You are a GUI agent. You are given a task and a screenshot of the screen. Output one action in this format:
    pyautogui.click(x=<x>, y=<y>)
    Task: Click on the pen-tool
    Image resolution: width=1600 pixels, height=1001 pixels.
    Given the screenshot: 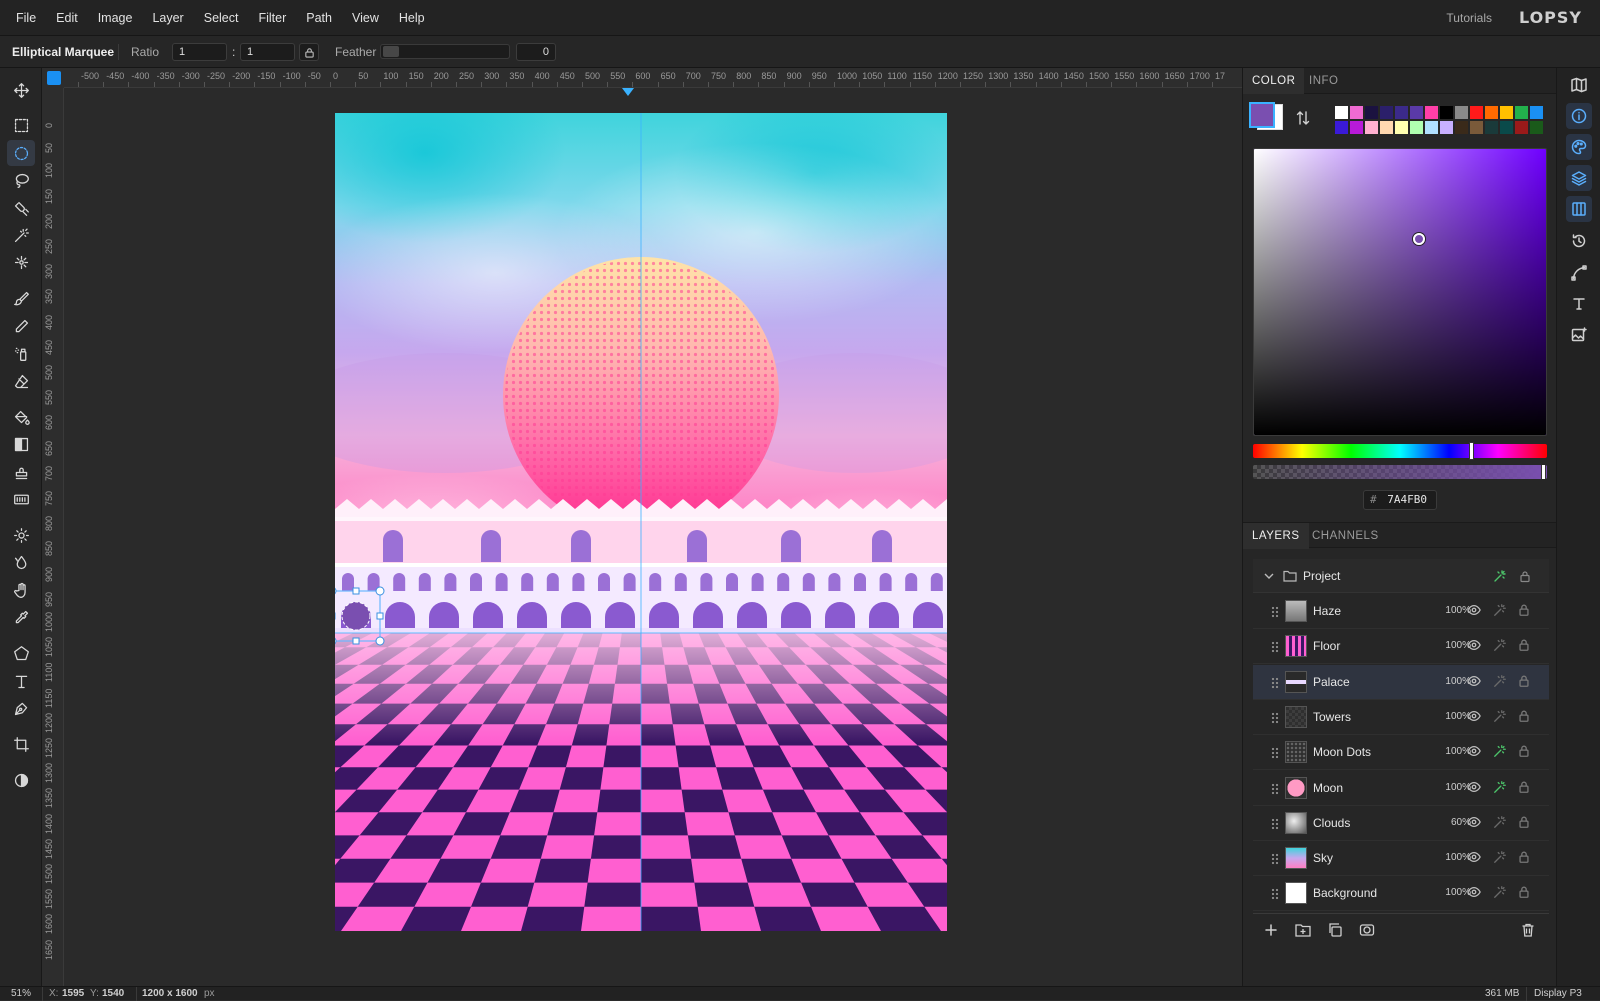 What is the action you would take?
    pyautogui.click(x=21, y=708)
    